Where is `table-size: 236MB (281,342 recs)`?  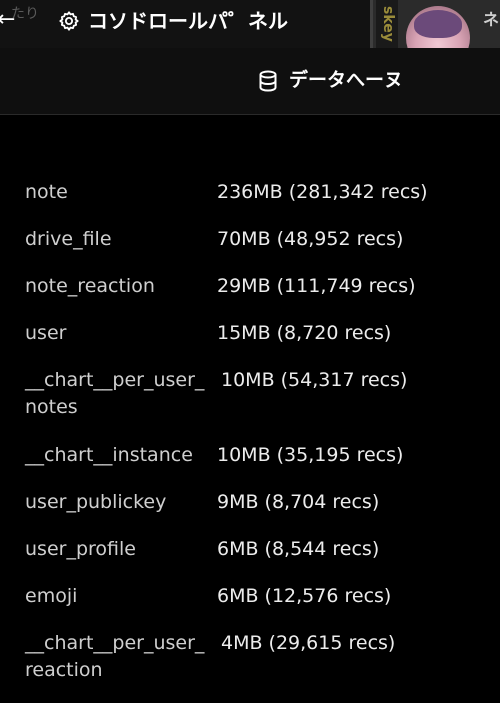 table-size: 236MB (281,342 recs) is located at coordinates (322, 192).